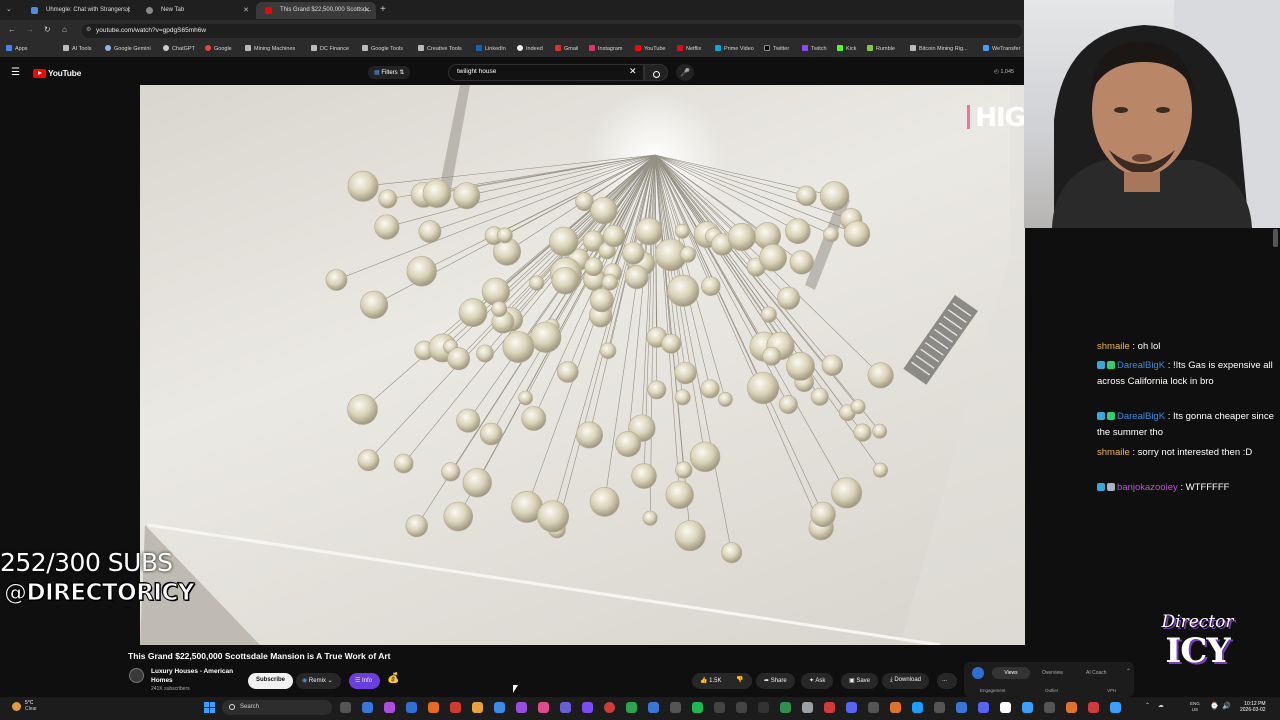 This screenshot has height=720, width=1280. What do you see at coordinates (330, 48) in the screenshot?
I see `bookmark-dc-finance: DC Finance` at bounding box center [330, 48].